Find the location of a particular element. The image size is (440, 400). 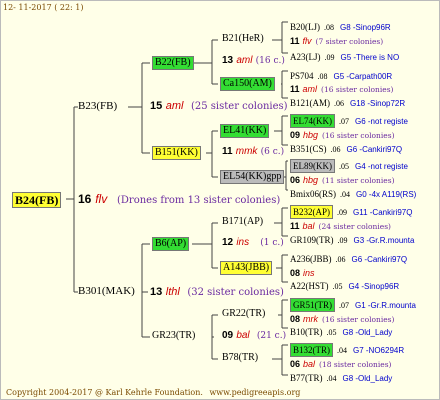

parent-queen-info: 15 aml (25 sister colonies) is located at coordinates (219, 106).